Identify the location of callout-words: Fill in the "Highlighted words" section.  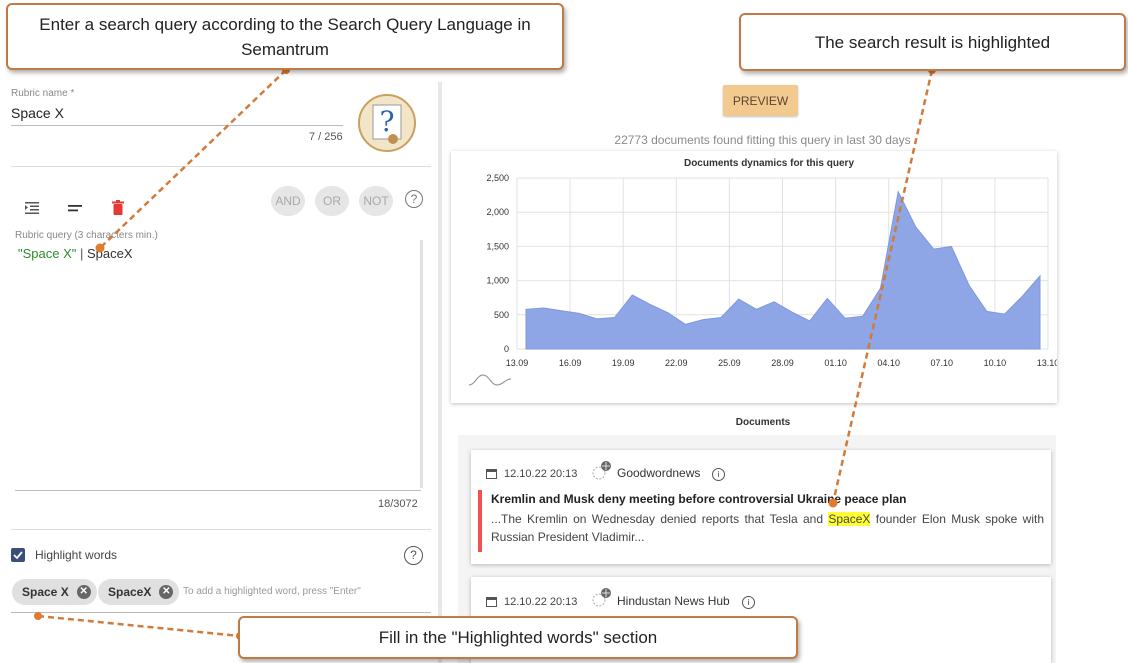
(518, 637).